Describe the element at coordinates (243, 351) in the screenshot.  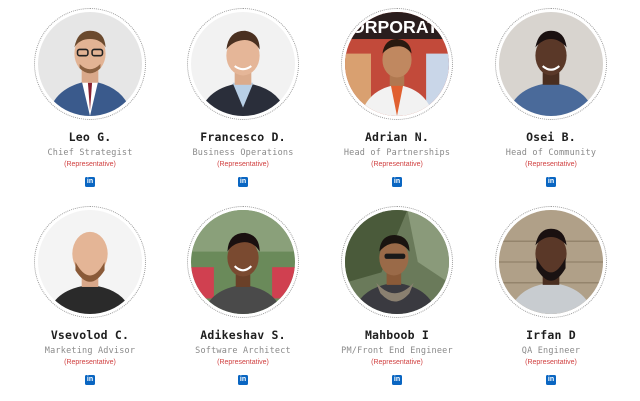
I see `member-role: Software Architect` at that location.